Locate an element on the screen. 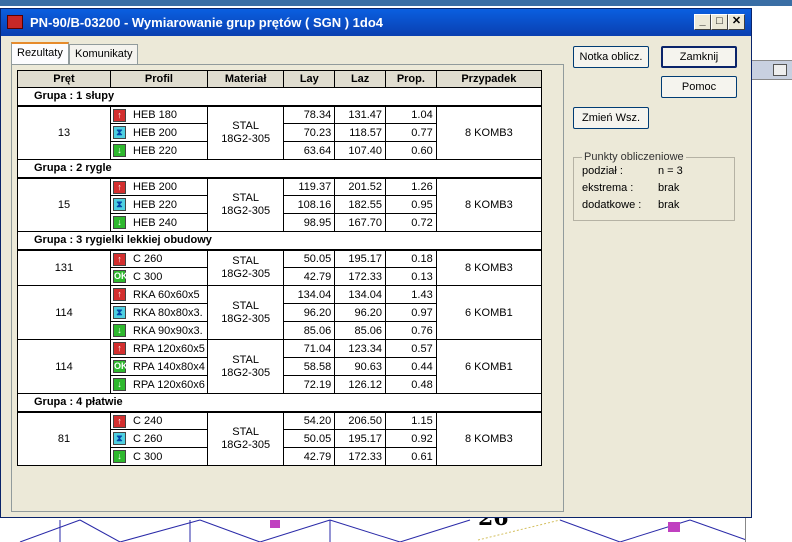 The image size is (792, 542). profil-label: C 300 is located at coordinates (147, 456).